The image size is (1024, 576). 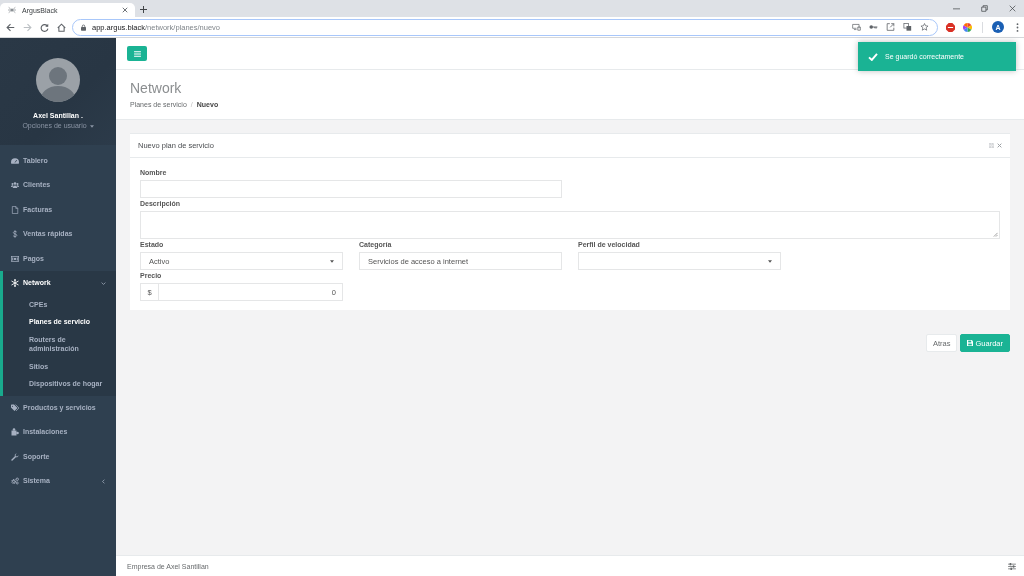 What do you see at coordinates (156, 88) in the screenshot?
I see `page-title: Network` at bounding box center [156, 88].